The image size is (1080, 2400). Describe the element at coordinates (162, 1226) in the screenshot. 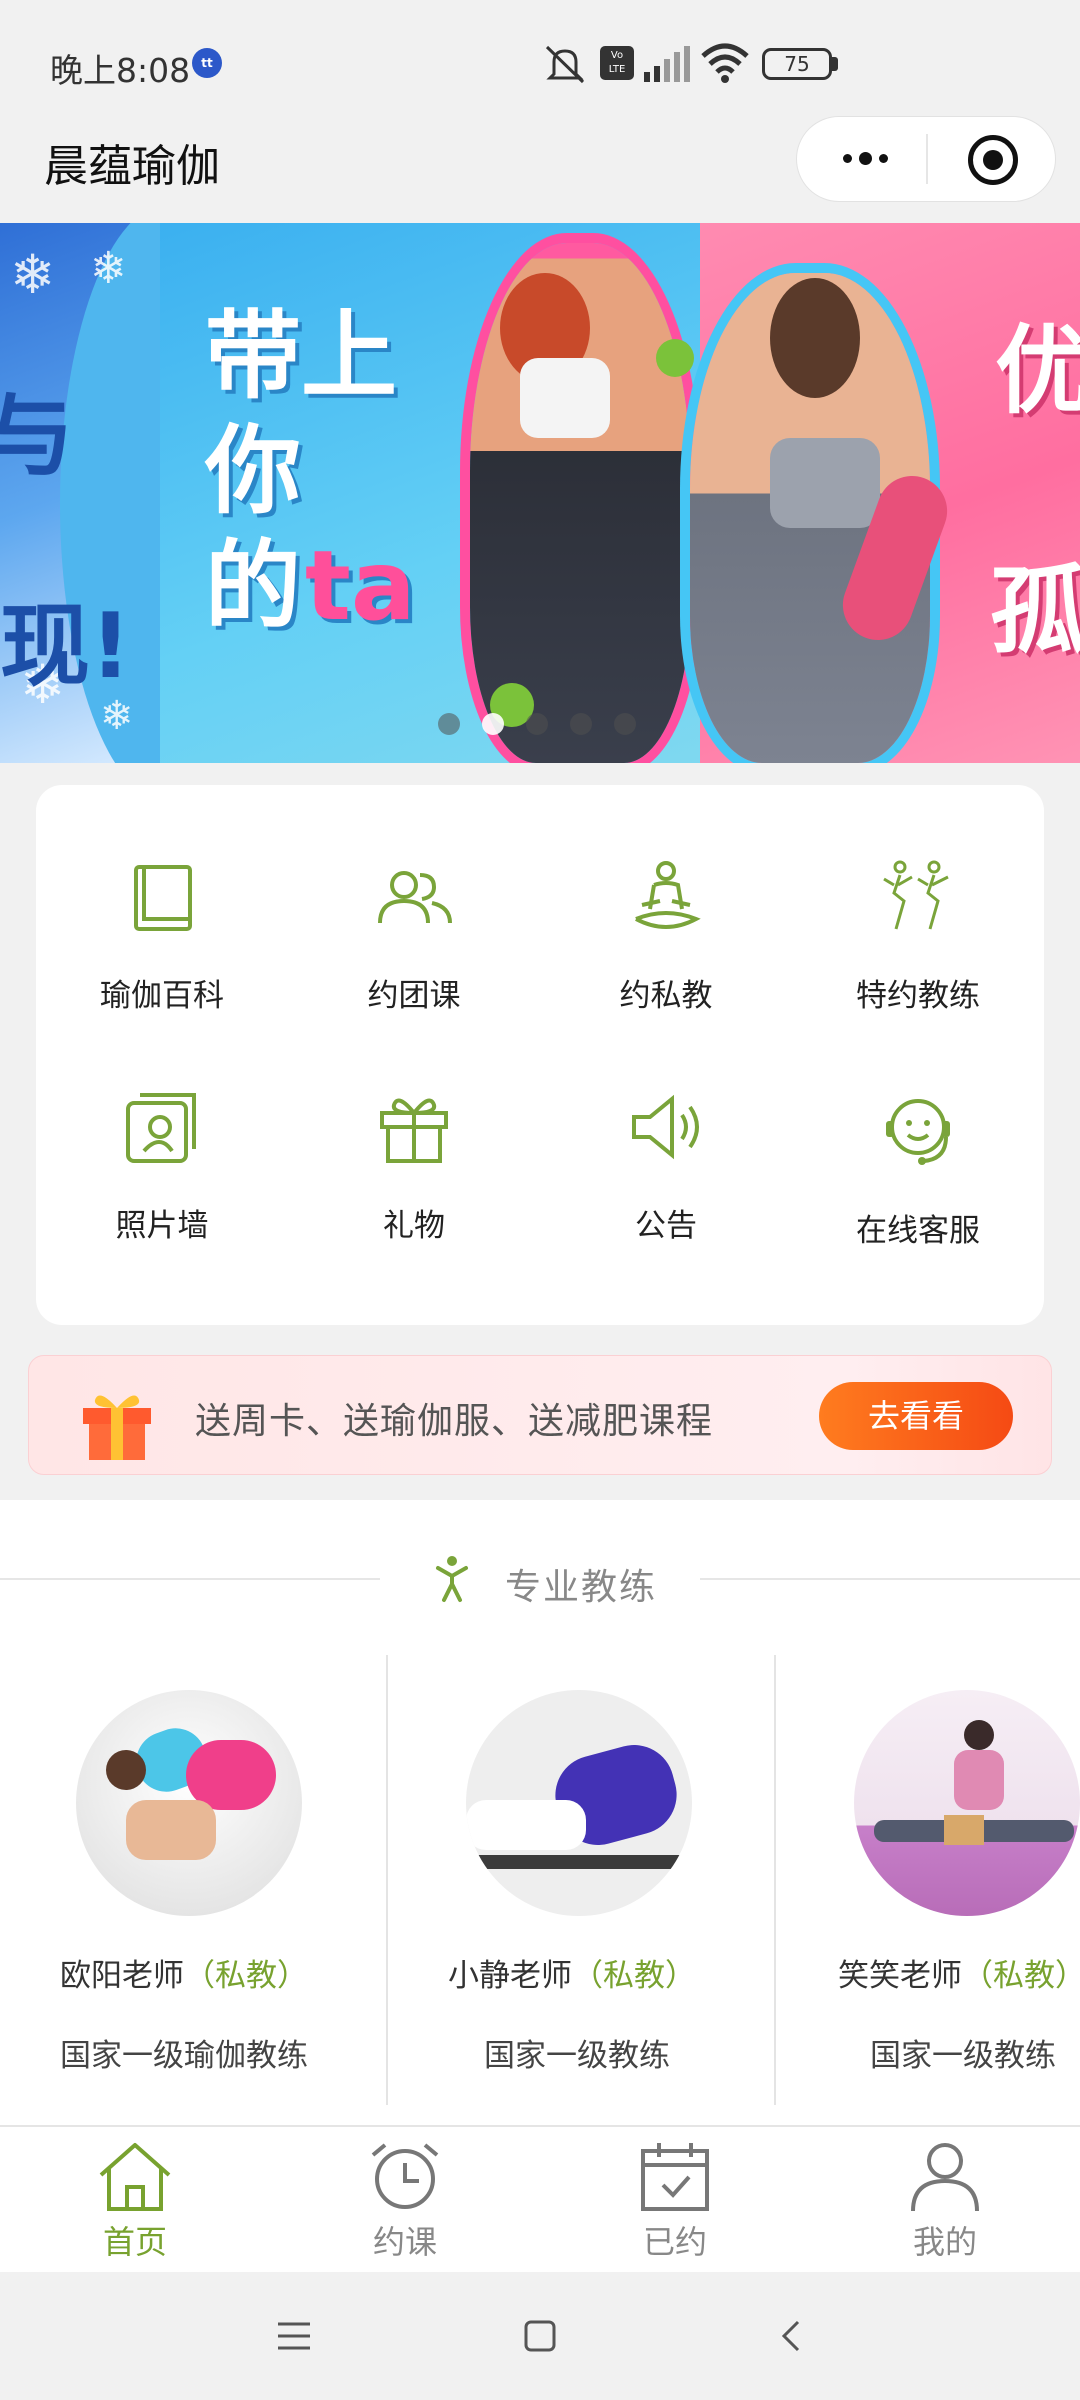

I see `grid-label: 照片墙` at that location.